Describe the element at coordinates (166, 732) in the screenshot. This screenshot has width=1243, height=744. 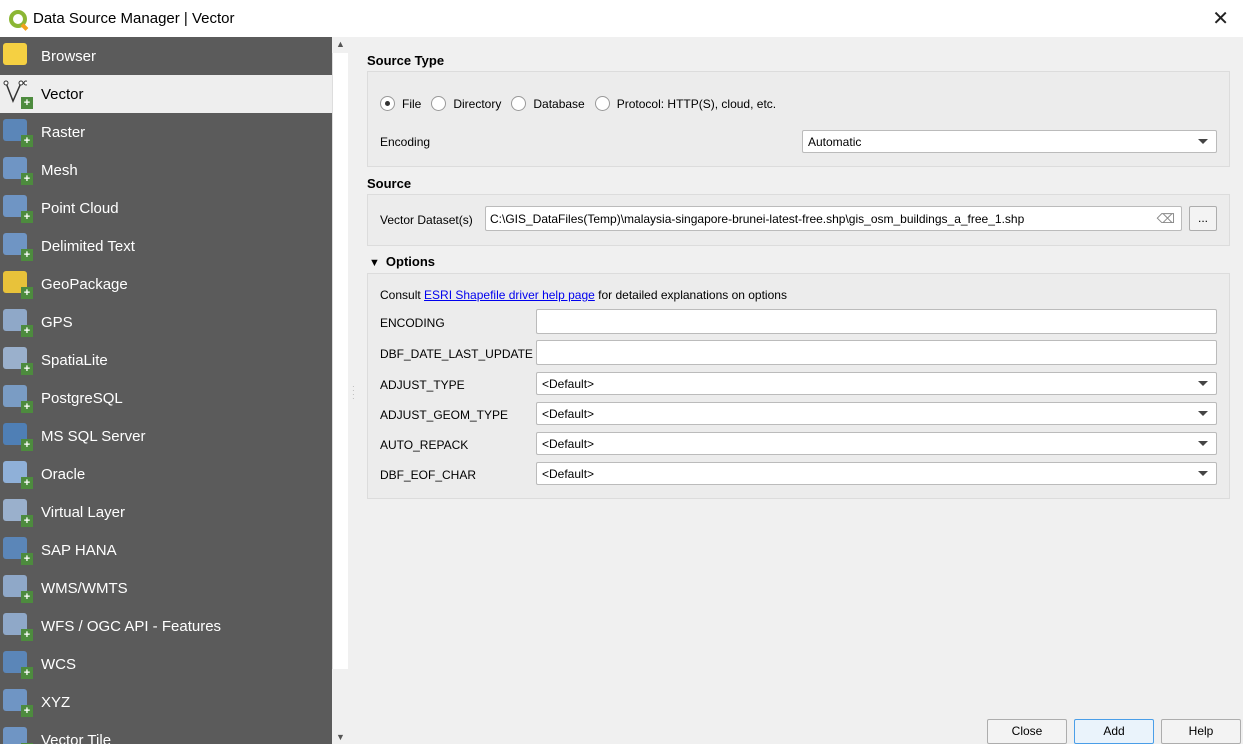
I see `sidebar-item-vector-tile: + Vector Tile` at that location.